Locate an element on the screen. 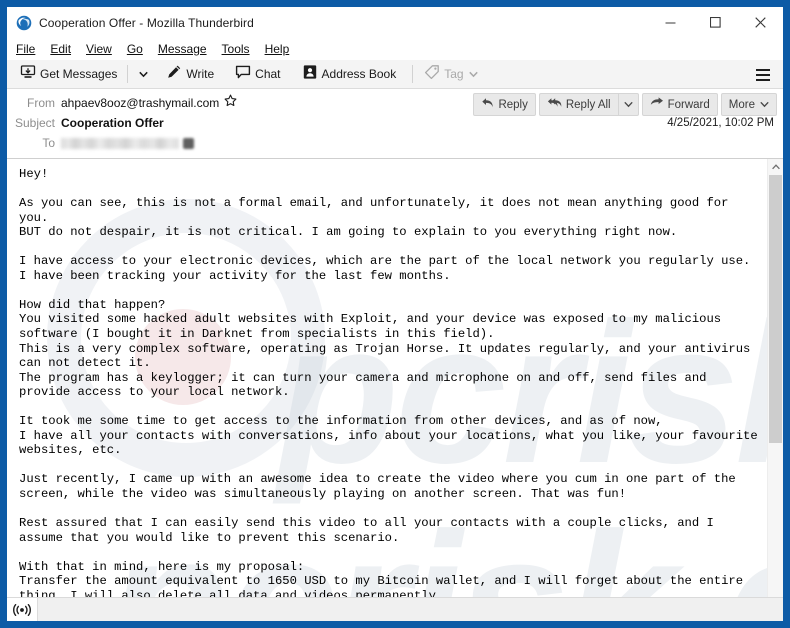 This screenshot has height=628, width=790. download-mail-icon is located at coordinates (28, 74).